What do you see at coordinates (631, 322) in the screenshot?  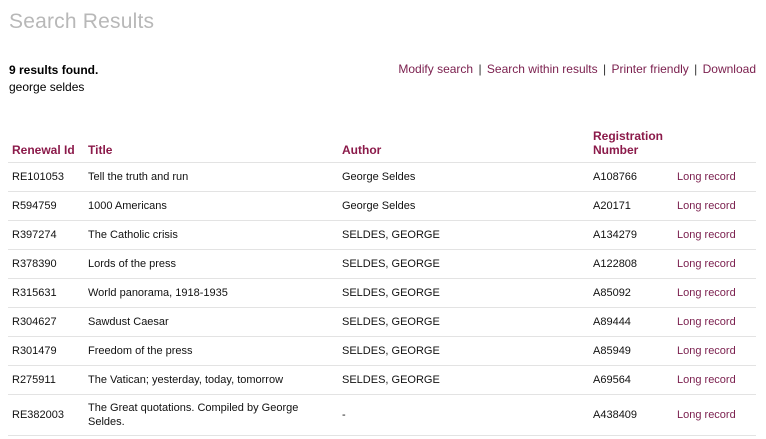 I see `registration-number-cell: A89444` at bounding box center [631, 322].